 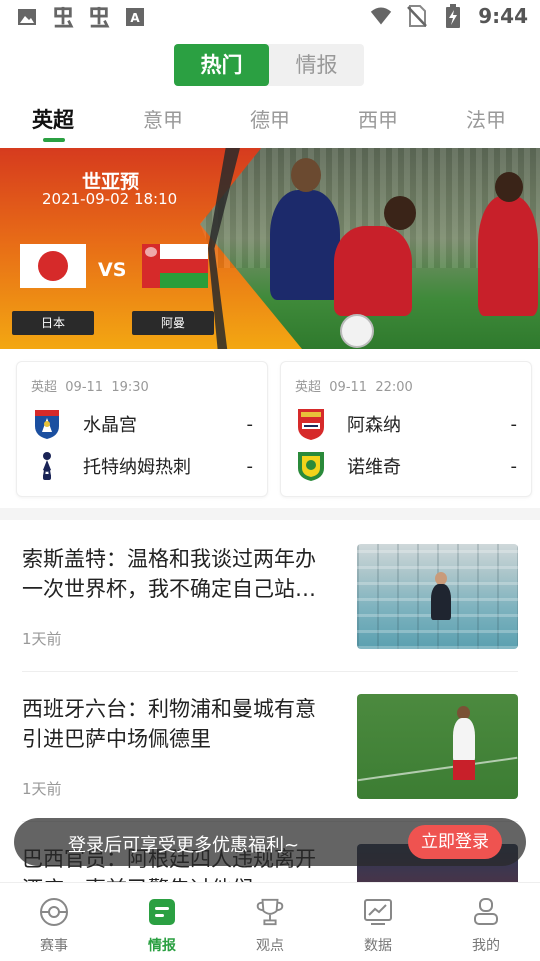 What do you see at coordinates (378, 946) in the screenshot?
I see `nav-label: 数据` at bounding box center [378, 946].